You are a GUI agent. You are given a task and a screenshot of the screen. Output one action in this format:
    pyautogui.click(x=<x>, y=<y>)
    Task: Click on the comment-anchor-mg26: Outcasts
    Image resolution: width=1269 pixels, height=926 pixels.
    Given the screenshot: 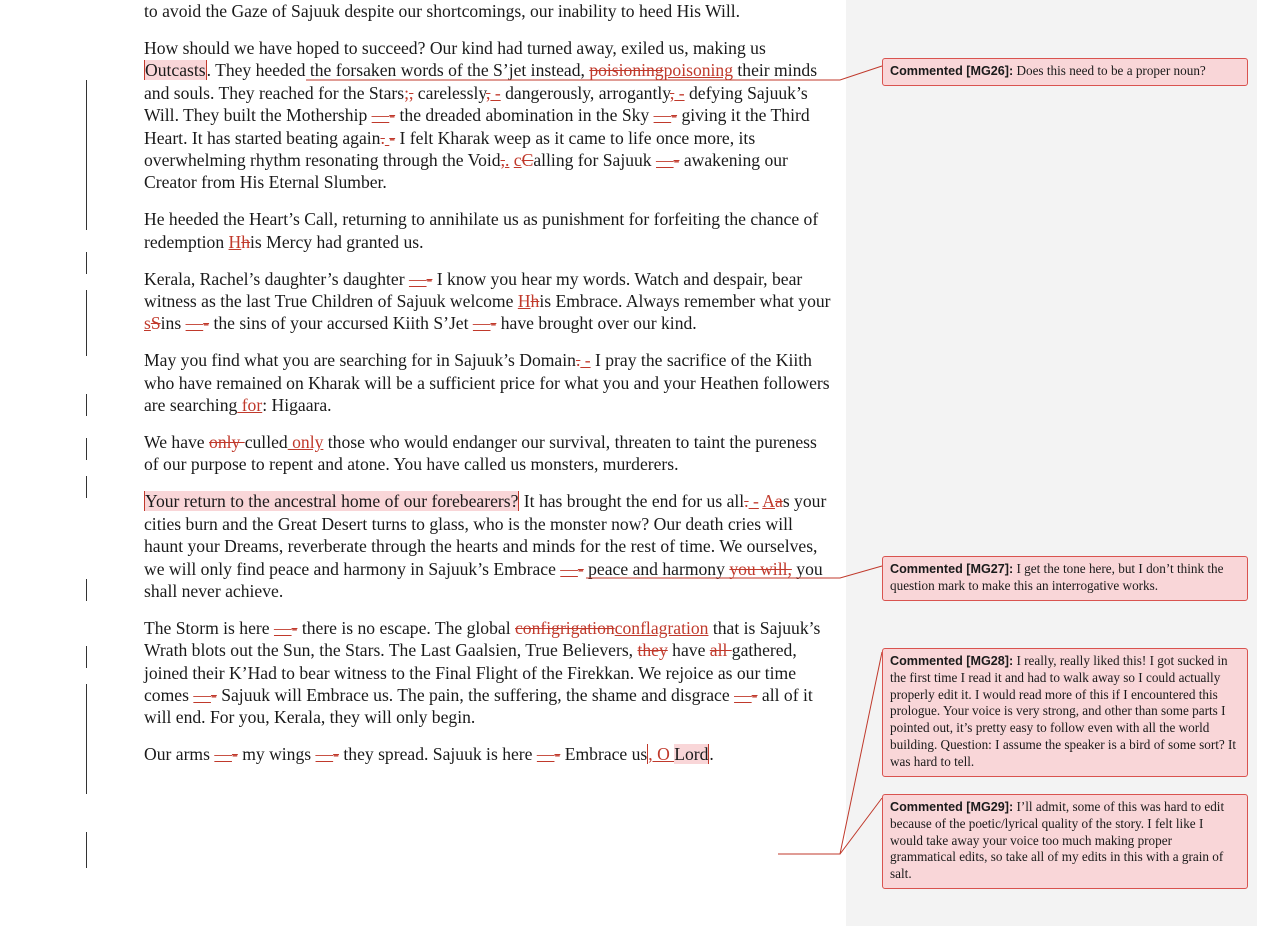 What is the action you would take?
    pyautogui.click(x=175, y=70)
    